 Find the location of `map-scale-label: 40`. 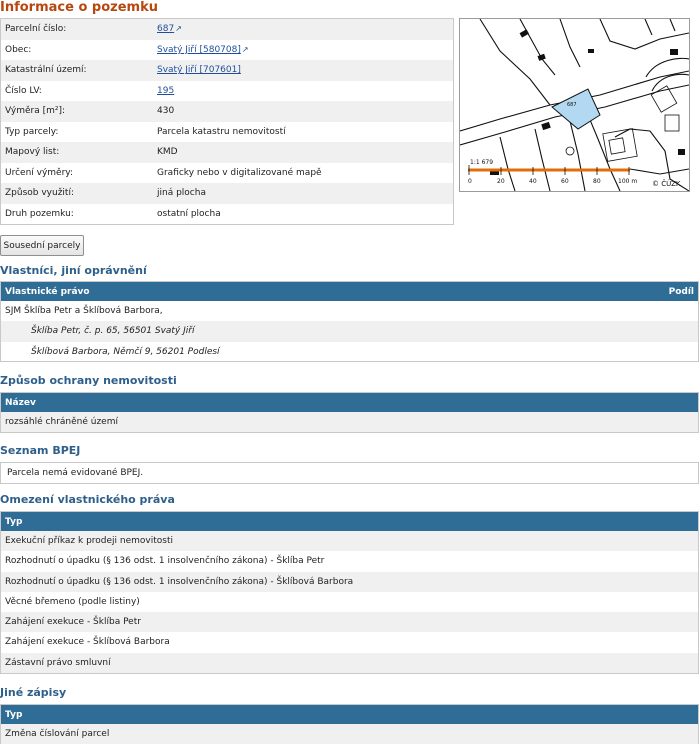

map-scale-label: 40 is located at coordinates (533, 181).